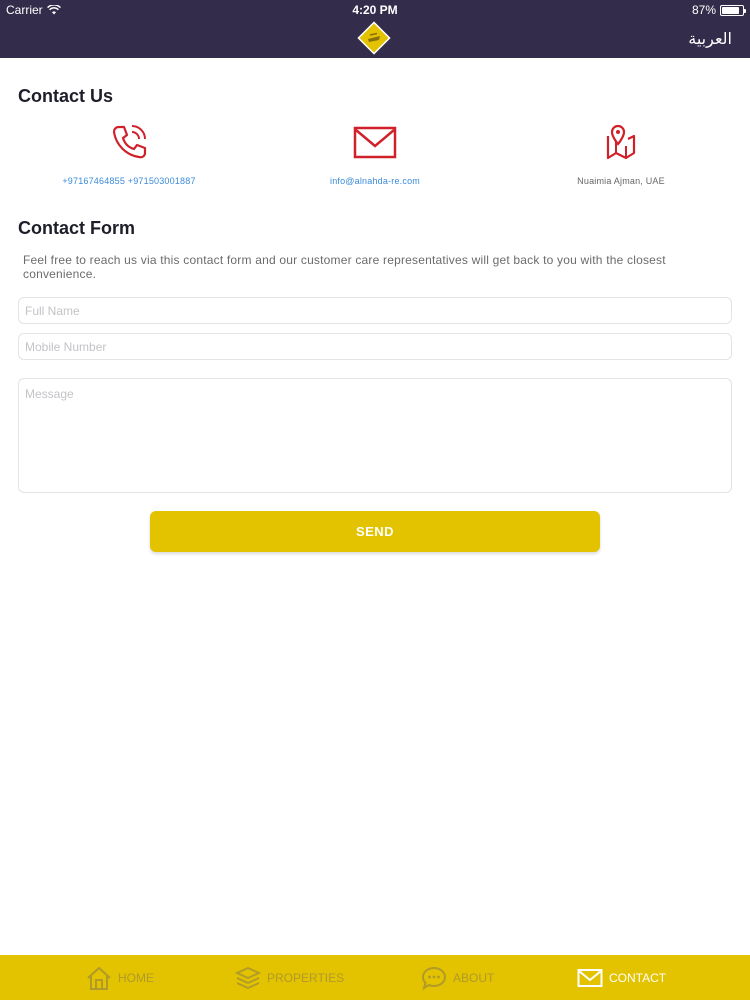 Image resolution: width=750 pixels, height=1000 pixels. I want to click on contact-phone: +97167464855 +971503001887, so click(129, 154).